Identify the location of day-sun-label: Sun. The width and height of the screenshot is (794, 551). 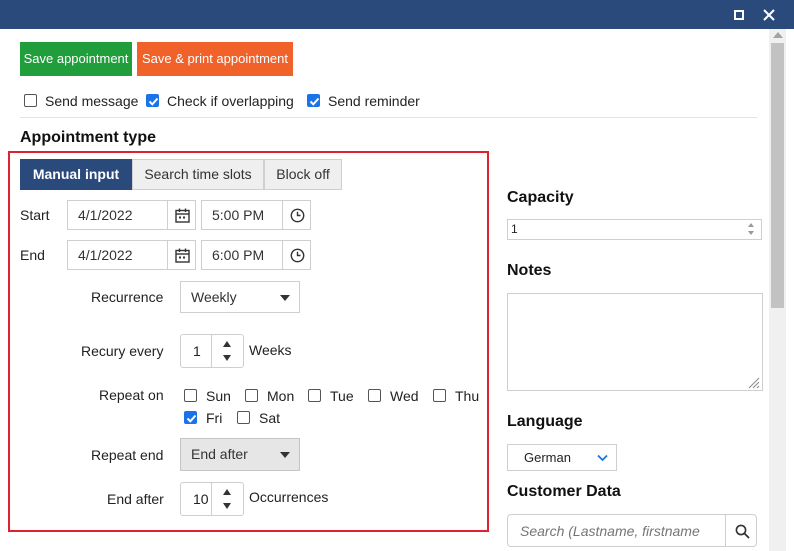
(218, 396).